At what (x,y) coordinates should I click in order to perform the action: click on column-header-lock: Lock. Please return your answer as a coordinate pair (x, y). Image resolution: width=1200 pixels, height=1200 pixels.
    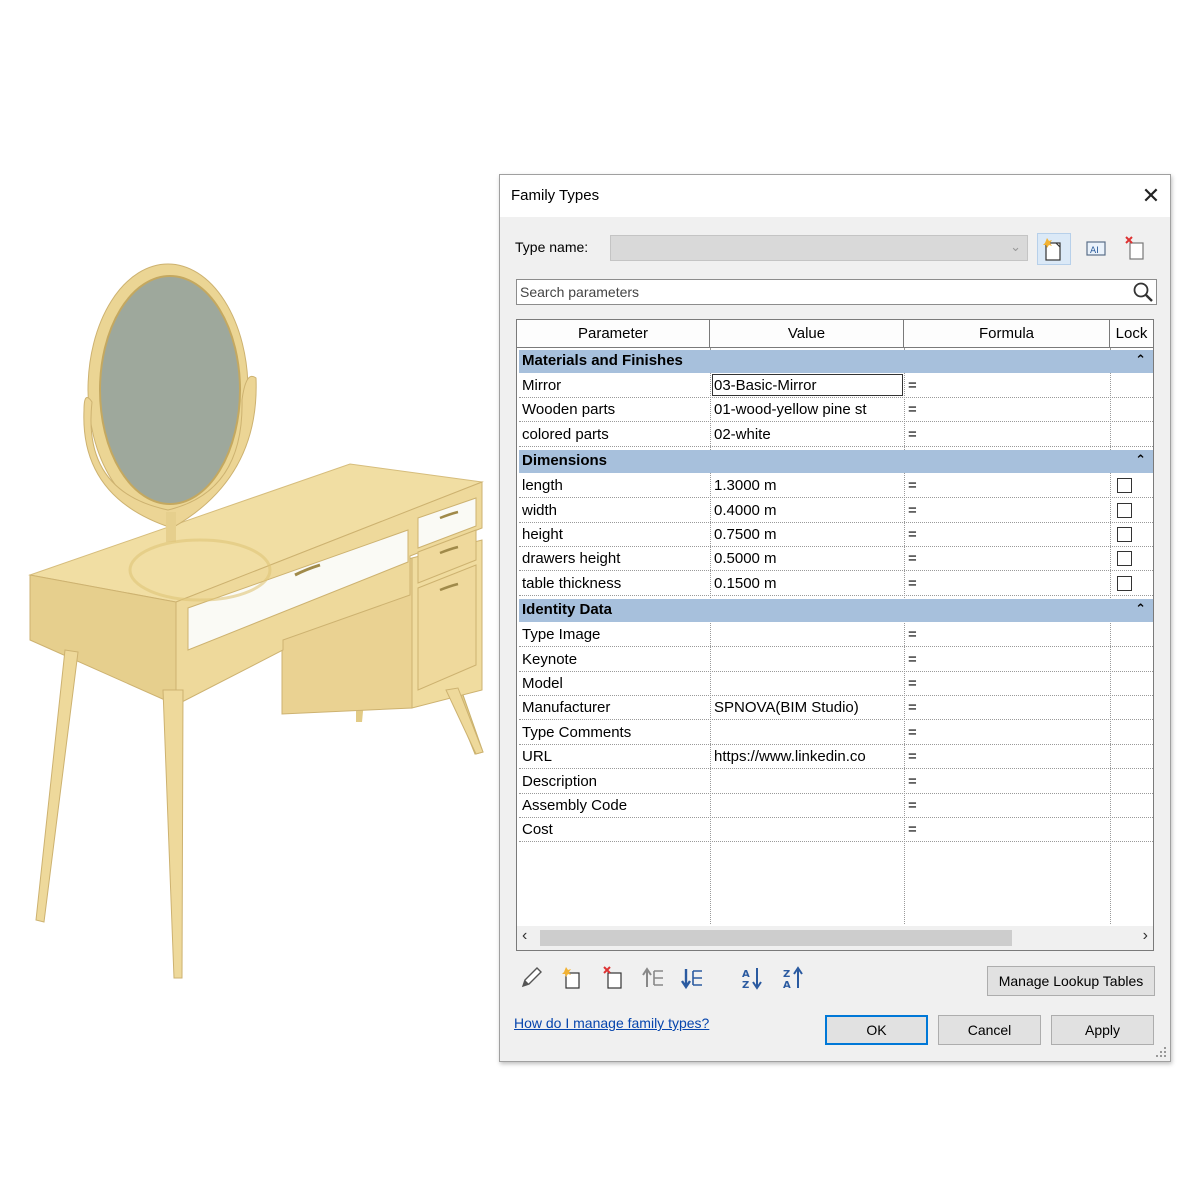
    Looking at the image, I should click on (1131, 333).